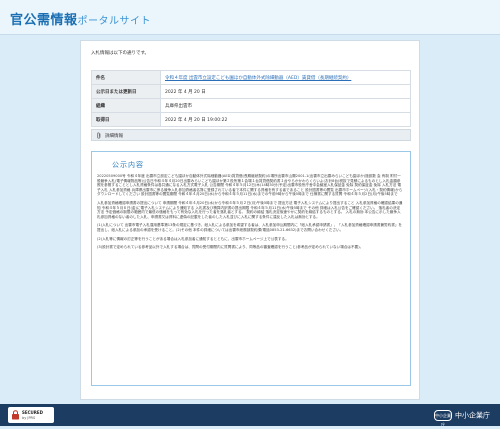 The height and width of the screenshot is (429, 500). What do you see at coordinates (126, 119) in the screenshot?
I see `row-key-acquired: 取得日` at bounding box center [126, 119].